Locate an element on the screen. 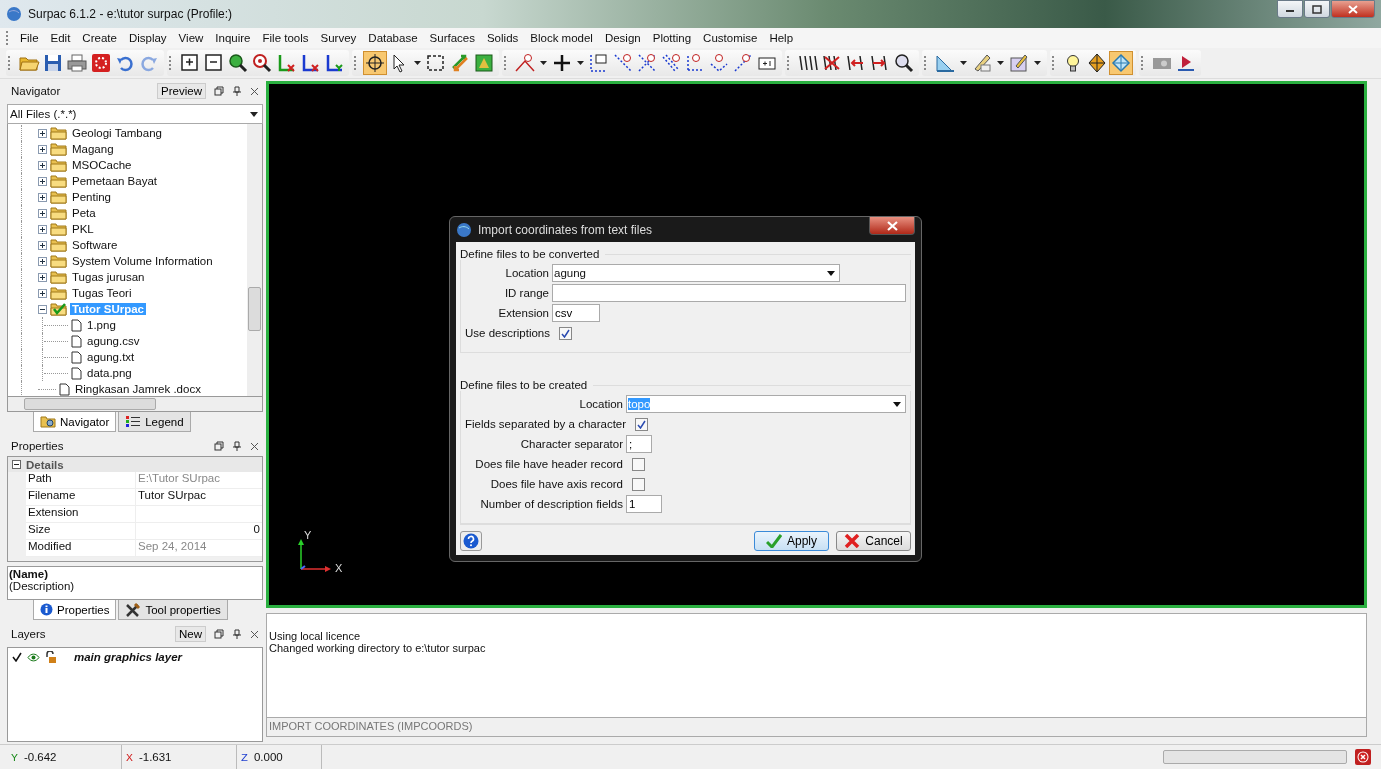 Image resolution: width=1381 pixels, height=769 pixels. minimize-button is located at coordinates (1290, 9).